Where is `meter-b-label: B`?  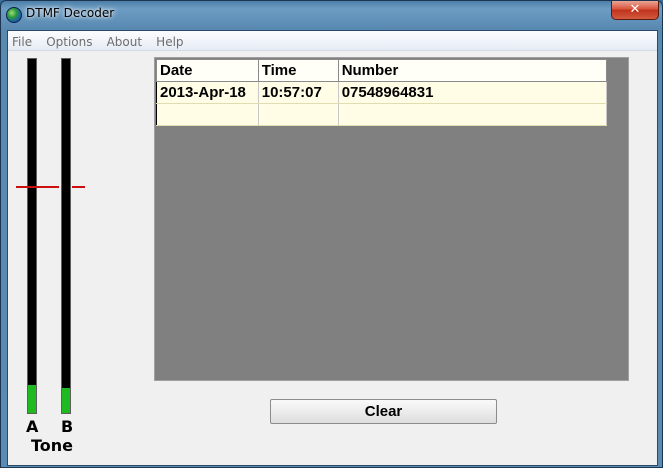
meter-b-label: B is located at coordinates (67, 426).